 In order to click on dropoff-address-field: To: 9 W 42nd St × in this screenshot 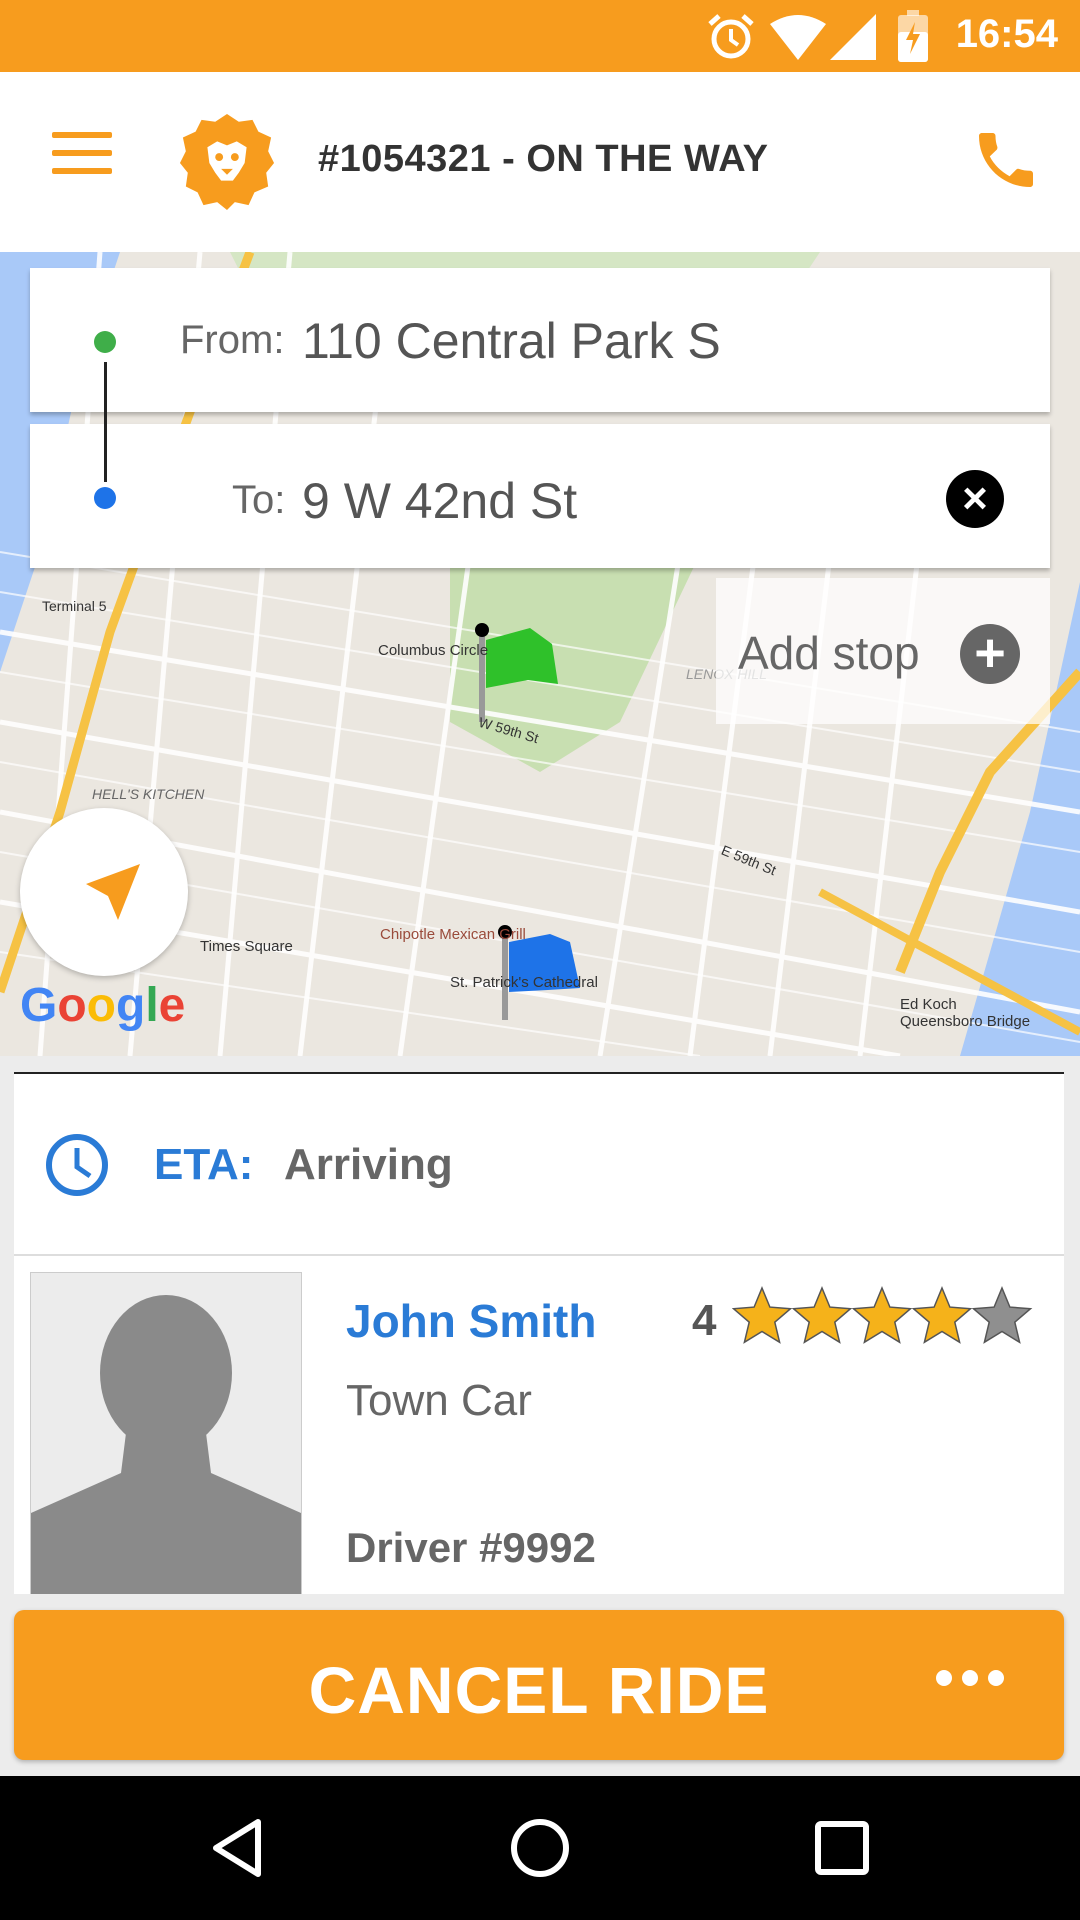, I will do `click(540, 496)`.